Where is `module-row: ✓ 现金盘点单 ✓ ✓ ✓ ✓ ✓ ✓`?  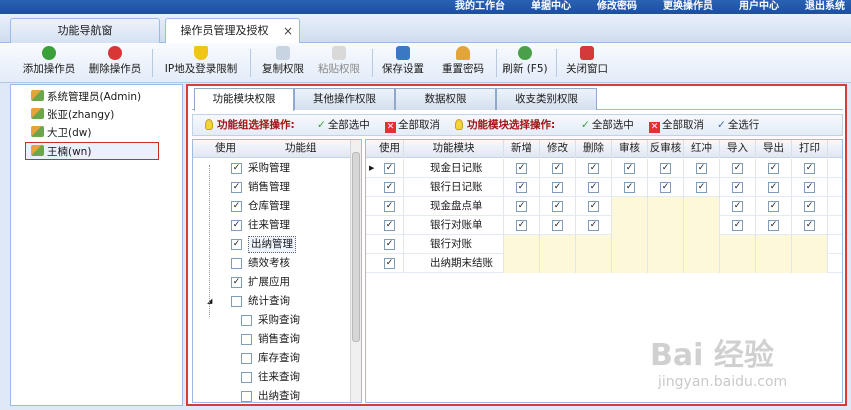 module-row: ✓ 现金盘点单 ✓ ✓ ✓ ✓ ✓ ✓ is located at coordinates (604, 206).